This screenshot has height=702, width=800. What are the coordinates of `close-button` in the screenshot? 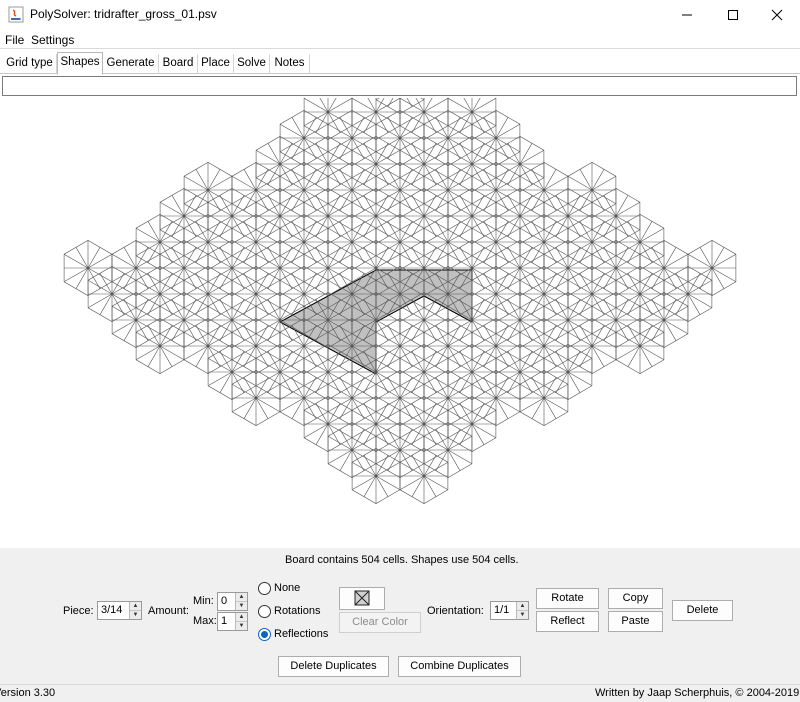 It's located at (777, 15).